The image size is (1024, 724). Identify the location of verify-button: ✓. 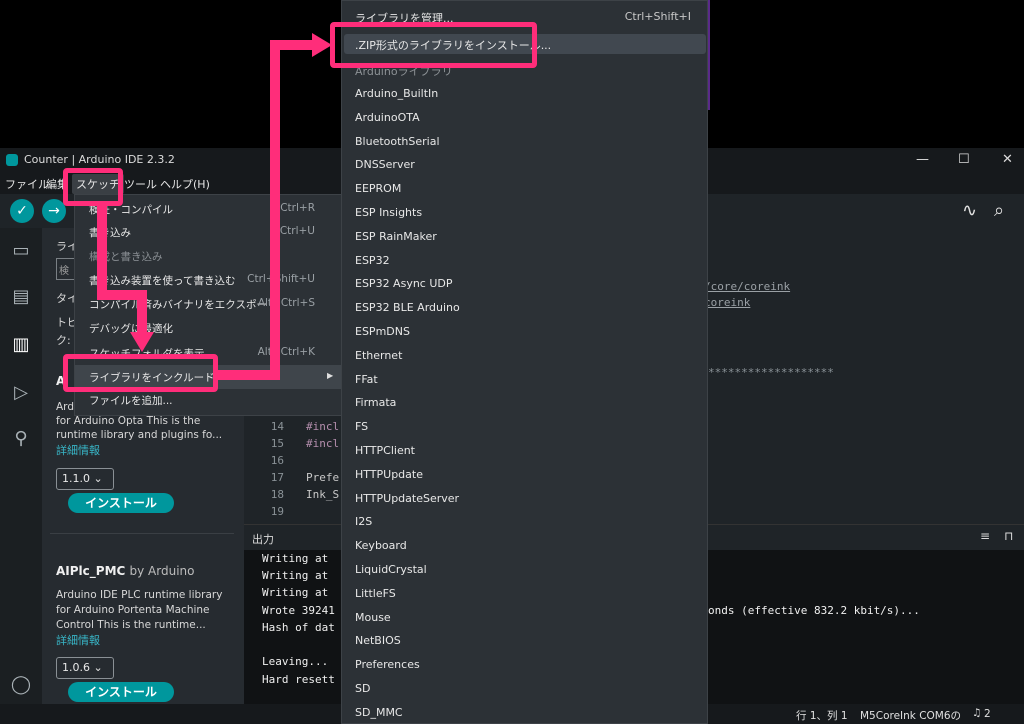
(22, 211).